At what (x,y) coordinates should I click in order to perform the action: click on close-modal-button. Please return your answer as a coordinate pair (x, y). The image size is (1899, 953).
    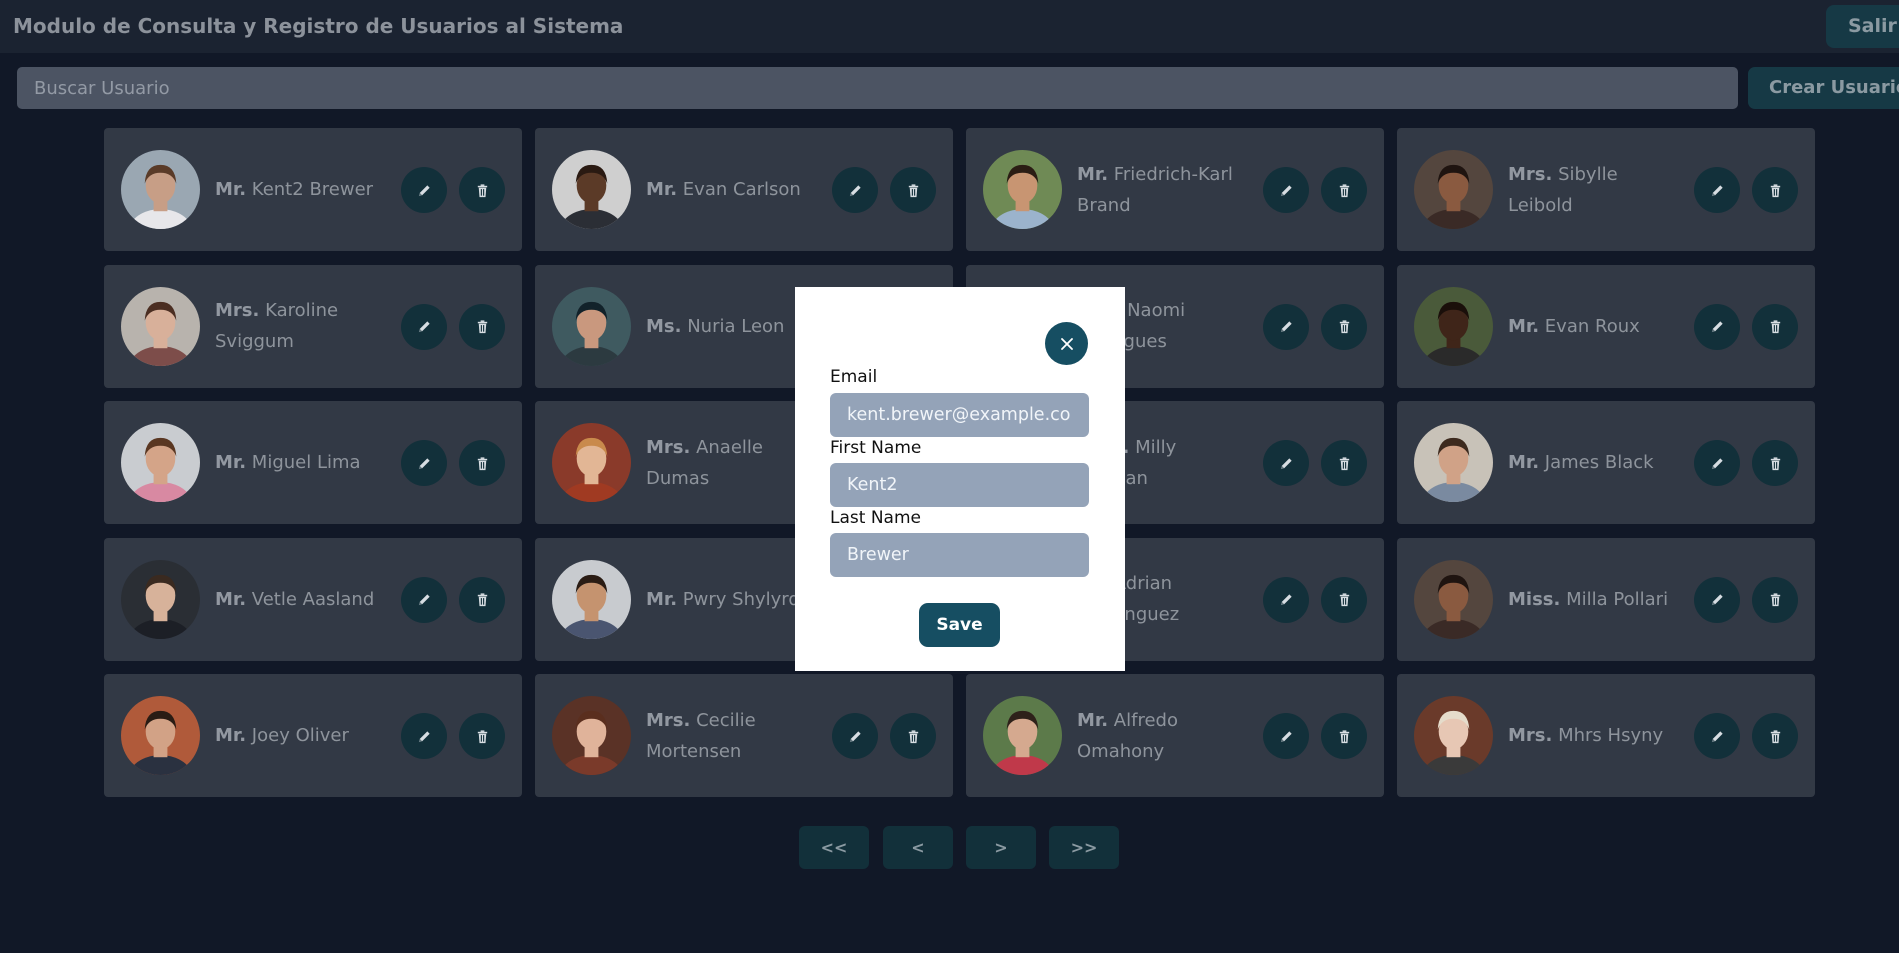
    Looking at the image, I should click on (1066, 343).